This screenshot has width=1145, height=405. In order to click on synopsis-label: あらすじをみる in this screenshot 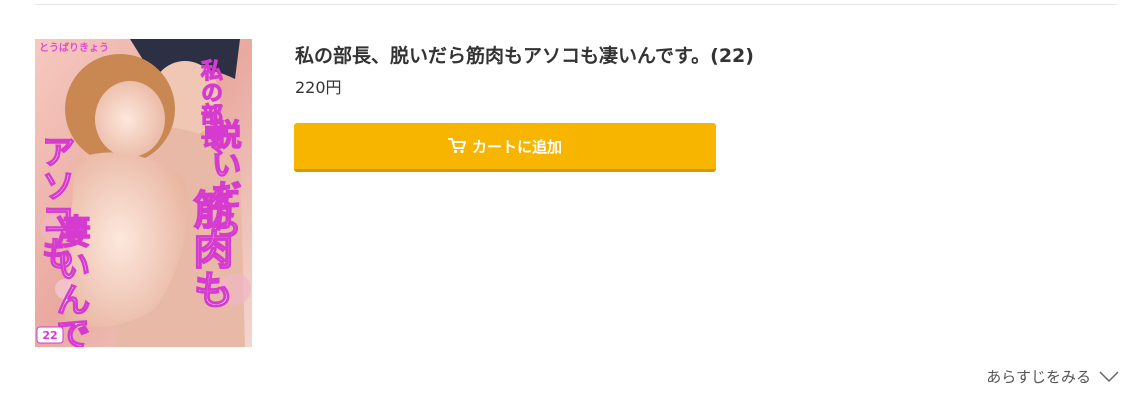, I will do `click(1038, 377)`.